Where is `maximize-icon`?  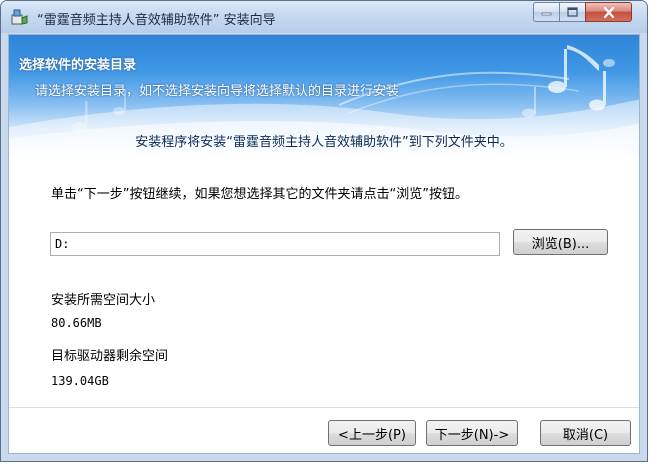
maximize-icon is located at coordinates (572, 12).